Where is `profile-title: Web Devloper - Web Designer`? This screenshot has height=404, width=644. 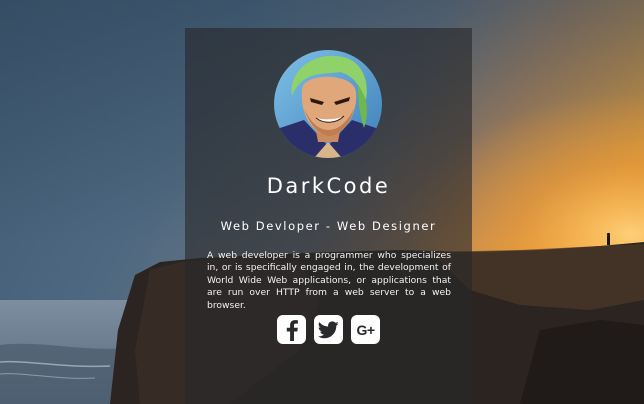
profile-title: Web Devloper - Web Designer is located at coordinates (328, 226).